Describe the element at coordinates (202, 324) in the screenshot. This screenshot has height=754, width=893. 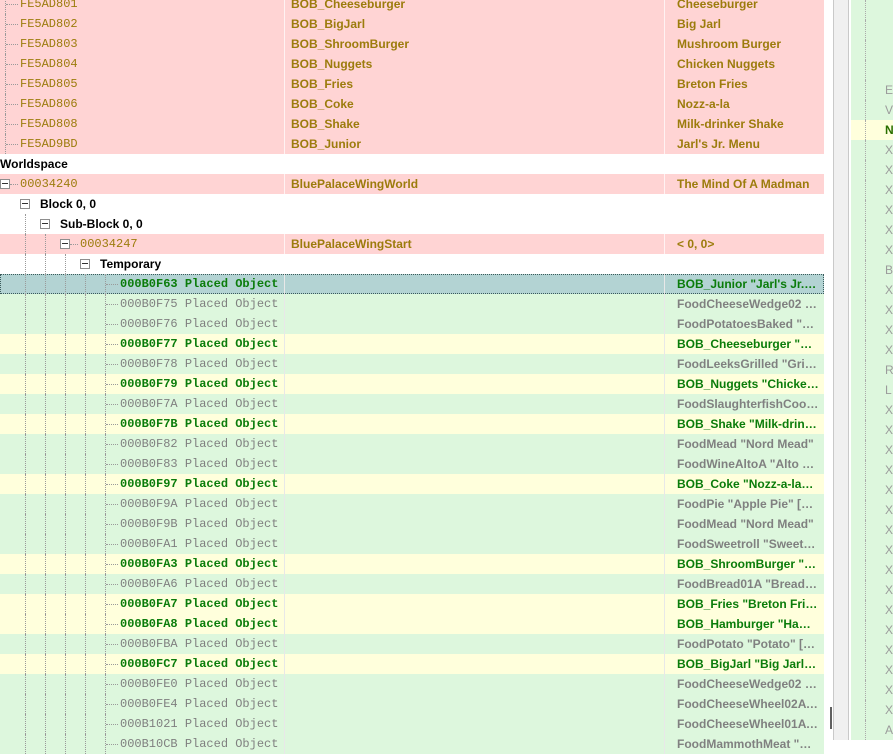
I see `form-id: 000B0F76 Placed Object` at that location.